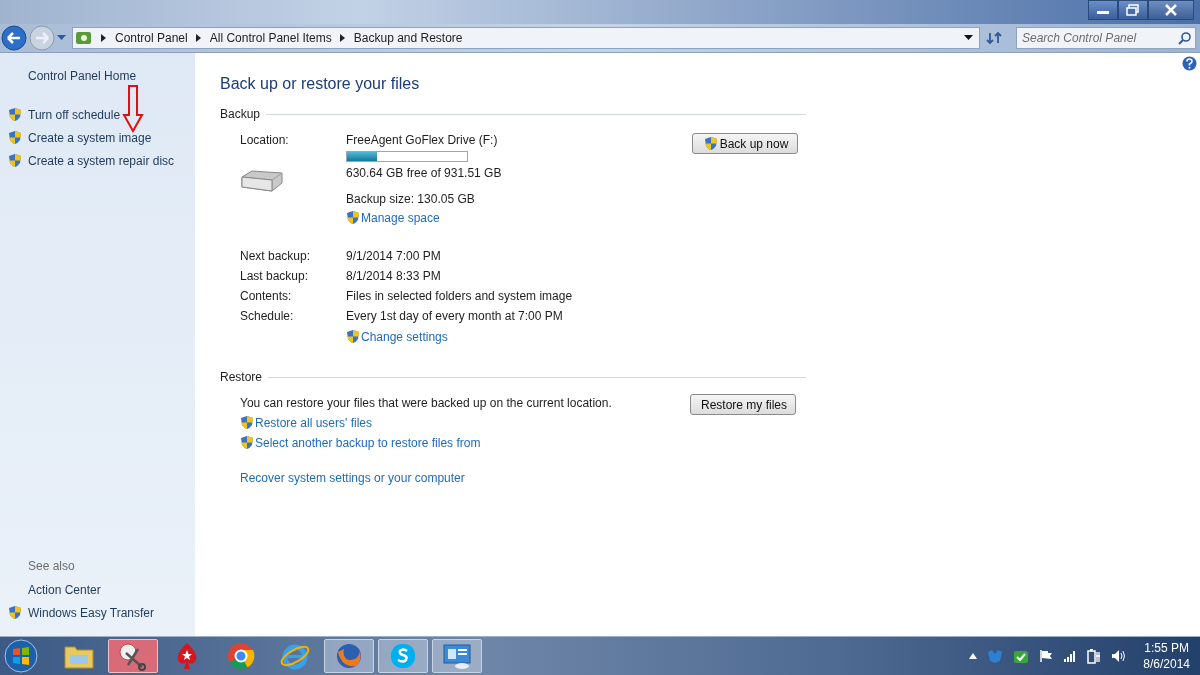 This screenshot has width=1200, height=675. Describe the element at coordinates (394, 256) in the screenshot. I see `field-value: 9/1/2014 7:00 PM` at that location.